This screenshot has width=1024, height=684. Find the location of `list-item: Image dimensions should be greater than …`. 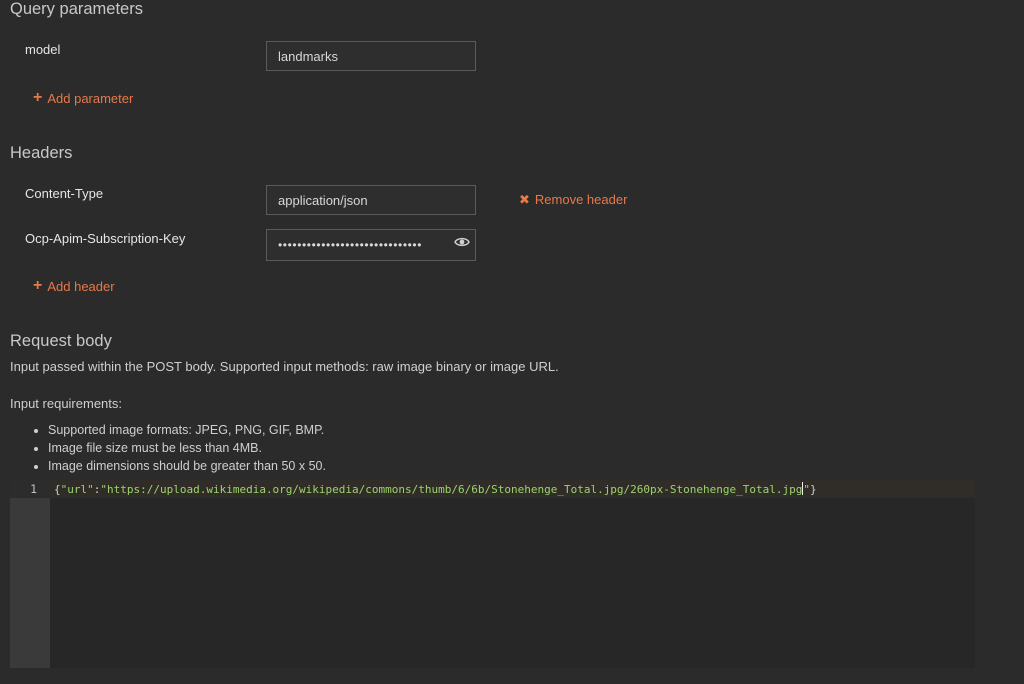

list-item: Image dimensions should be greater than … is located at coordinates (187, 466).